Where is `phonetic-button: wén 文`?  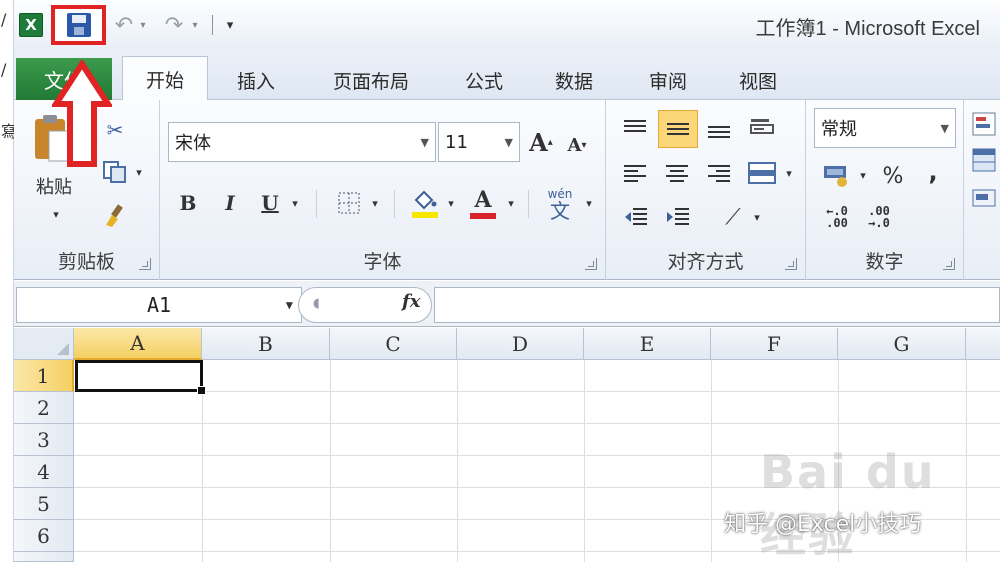
phonetic-button: wén 文 is located at coordinates (560, 204).